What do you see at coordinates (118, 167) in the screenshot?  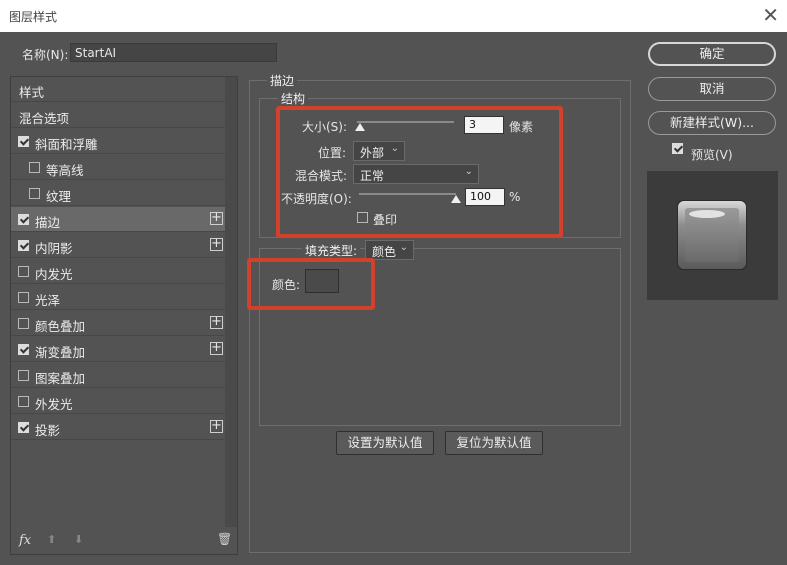 I see `style-item: 等高线` at bounding box center [118, 167].